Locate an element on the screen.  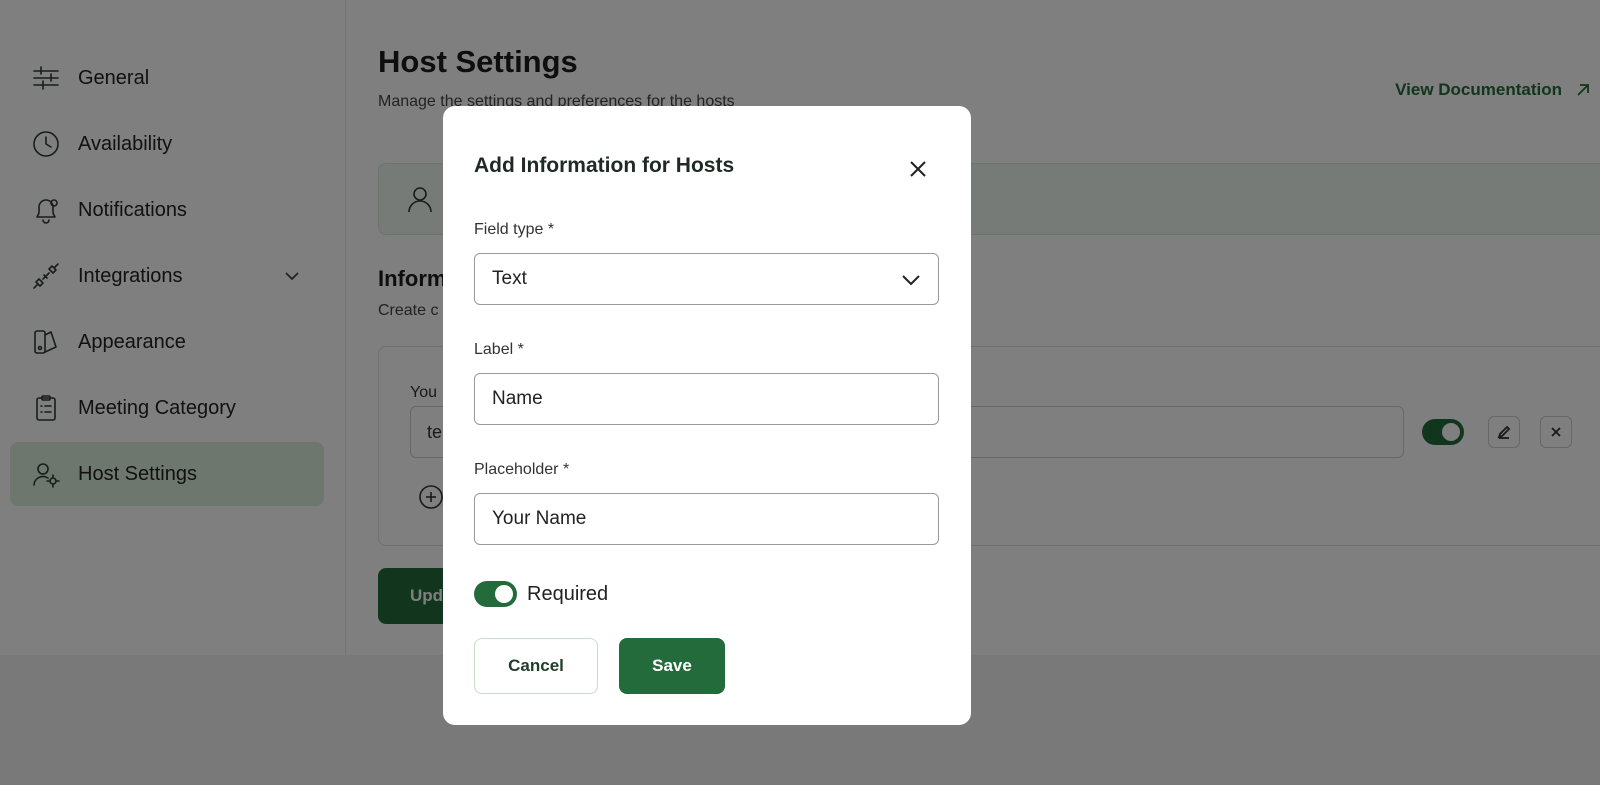
close-icon is located at coordinates (918, 169).